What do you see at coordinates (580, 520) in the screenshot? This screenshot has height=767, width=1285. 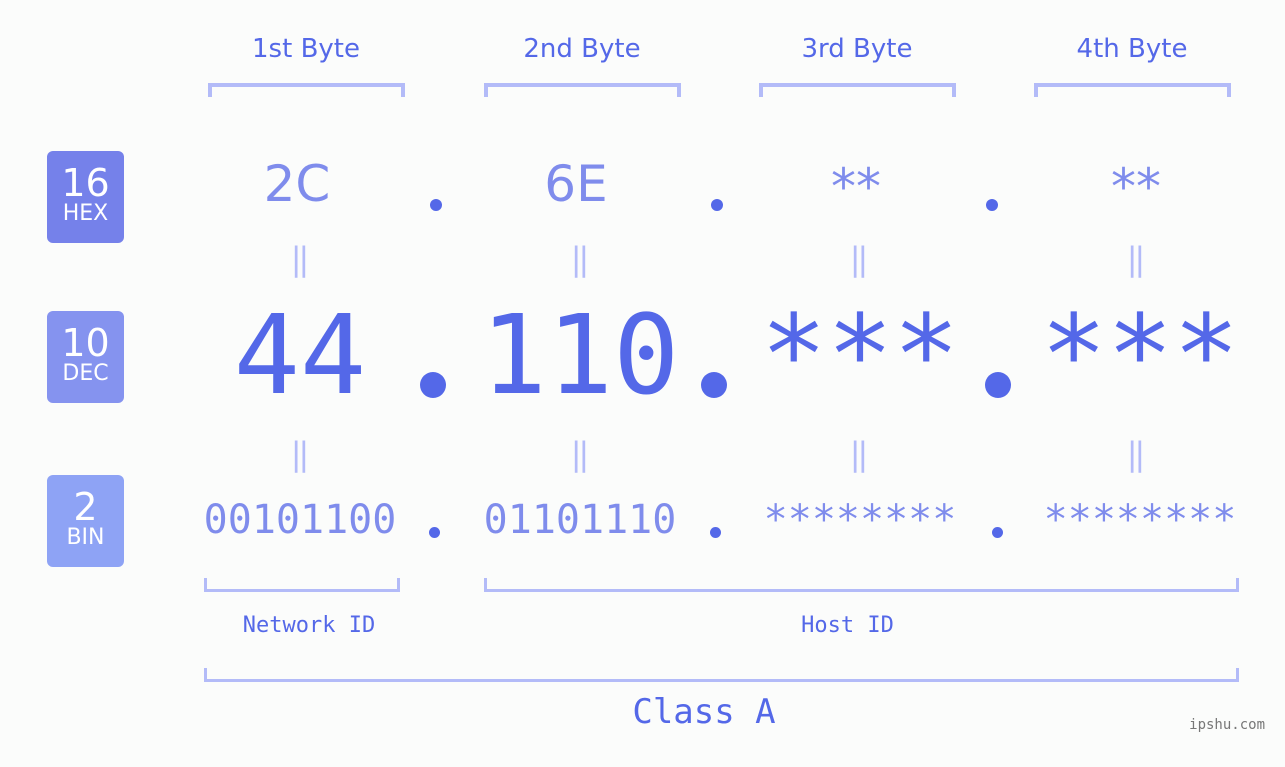 I see `bin-value-2: 01101110` at bounding box center [580, 520].